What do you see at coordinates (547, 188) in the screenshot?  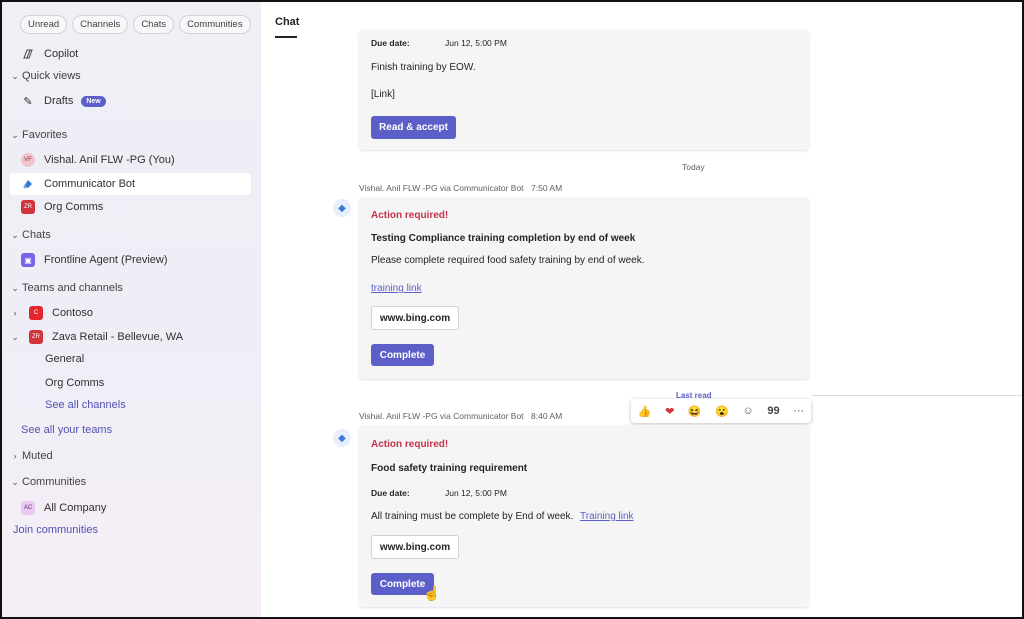 I see `message-time: 7:50 AM` at bounding box center [547, 188].